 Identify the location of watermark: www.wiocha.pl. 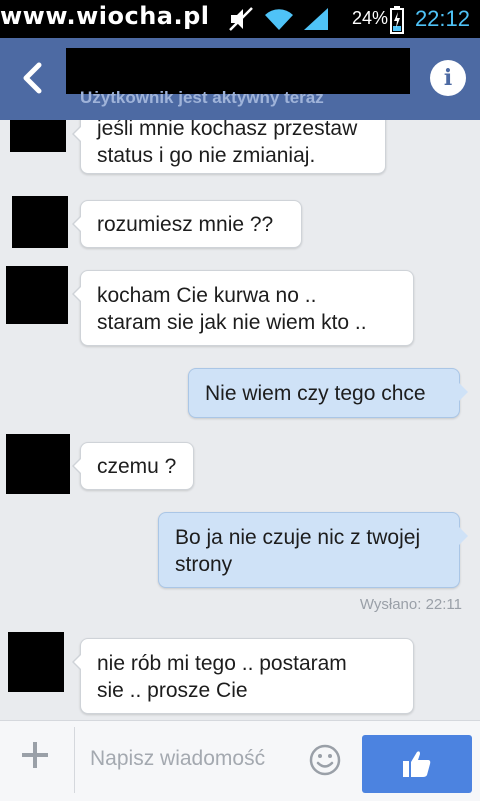
(105, 16).